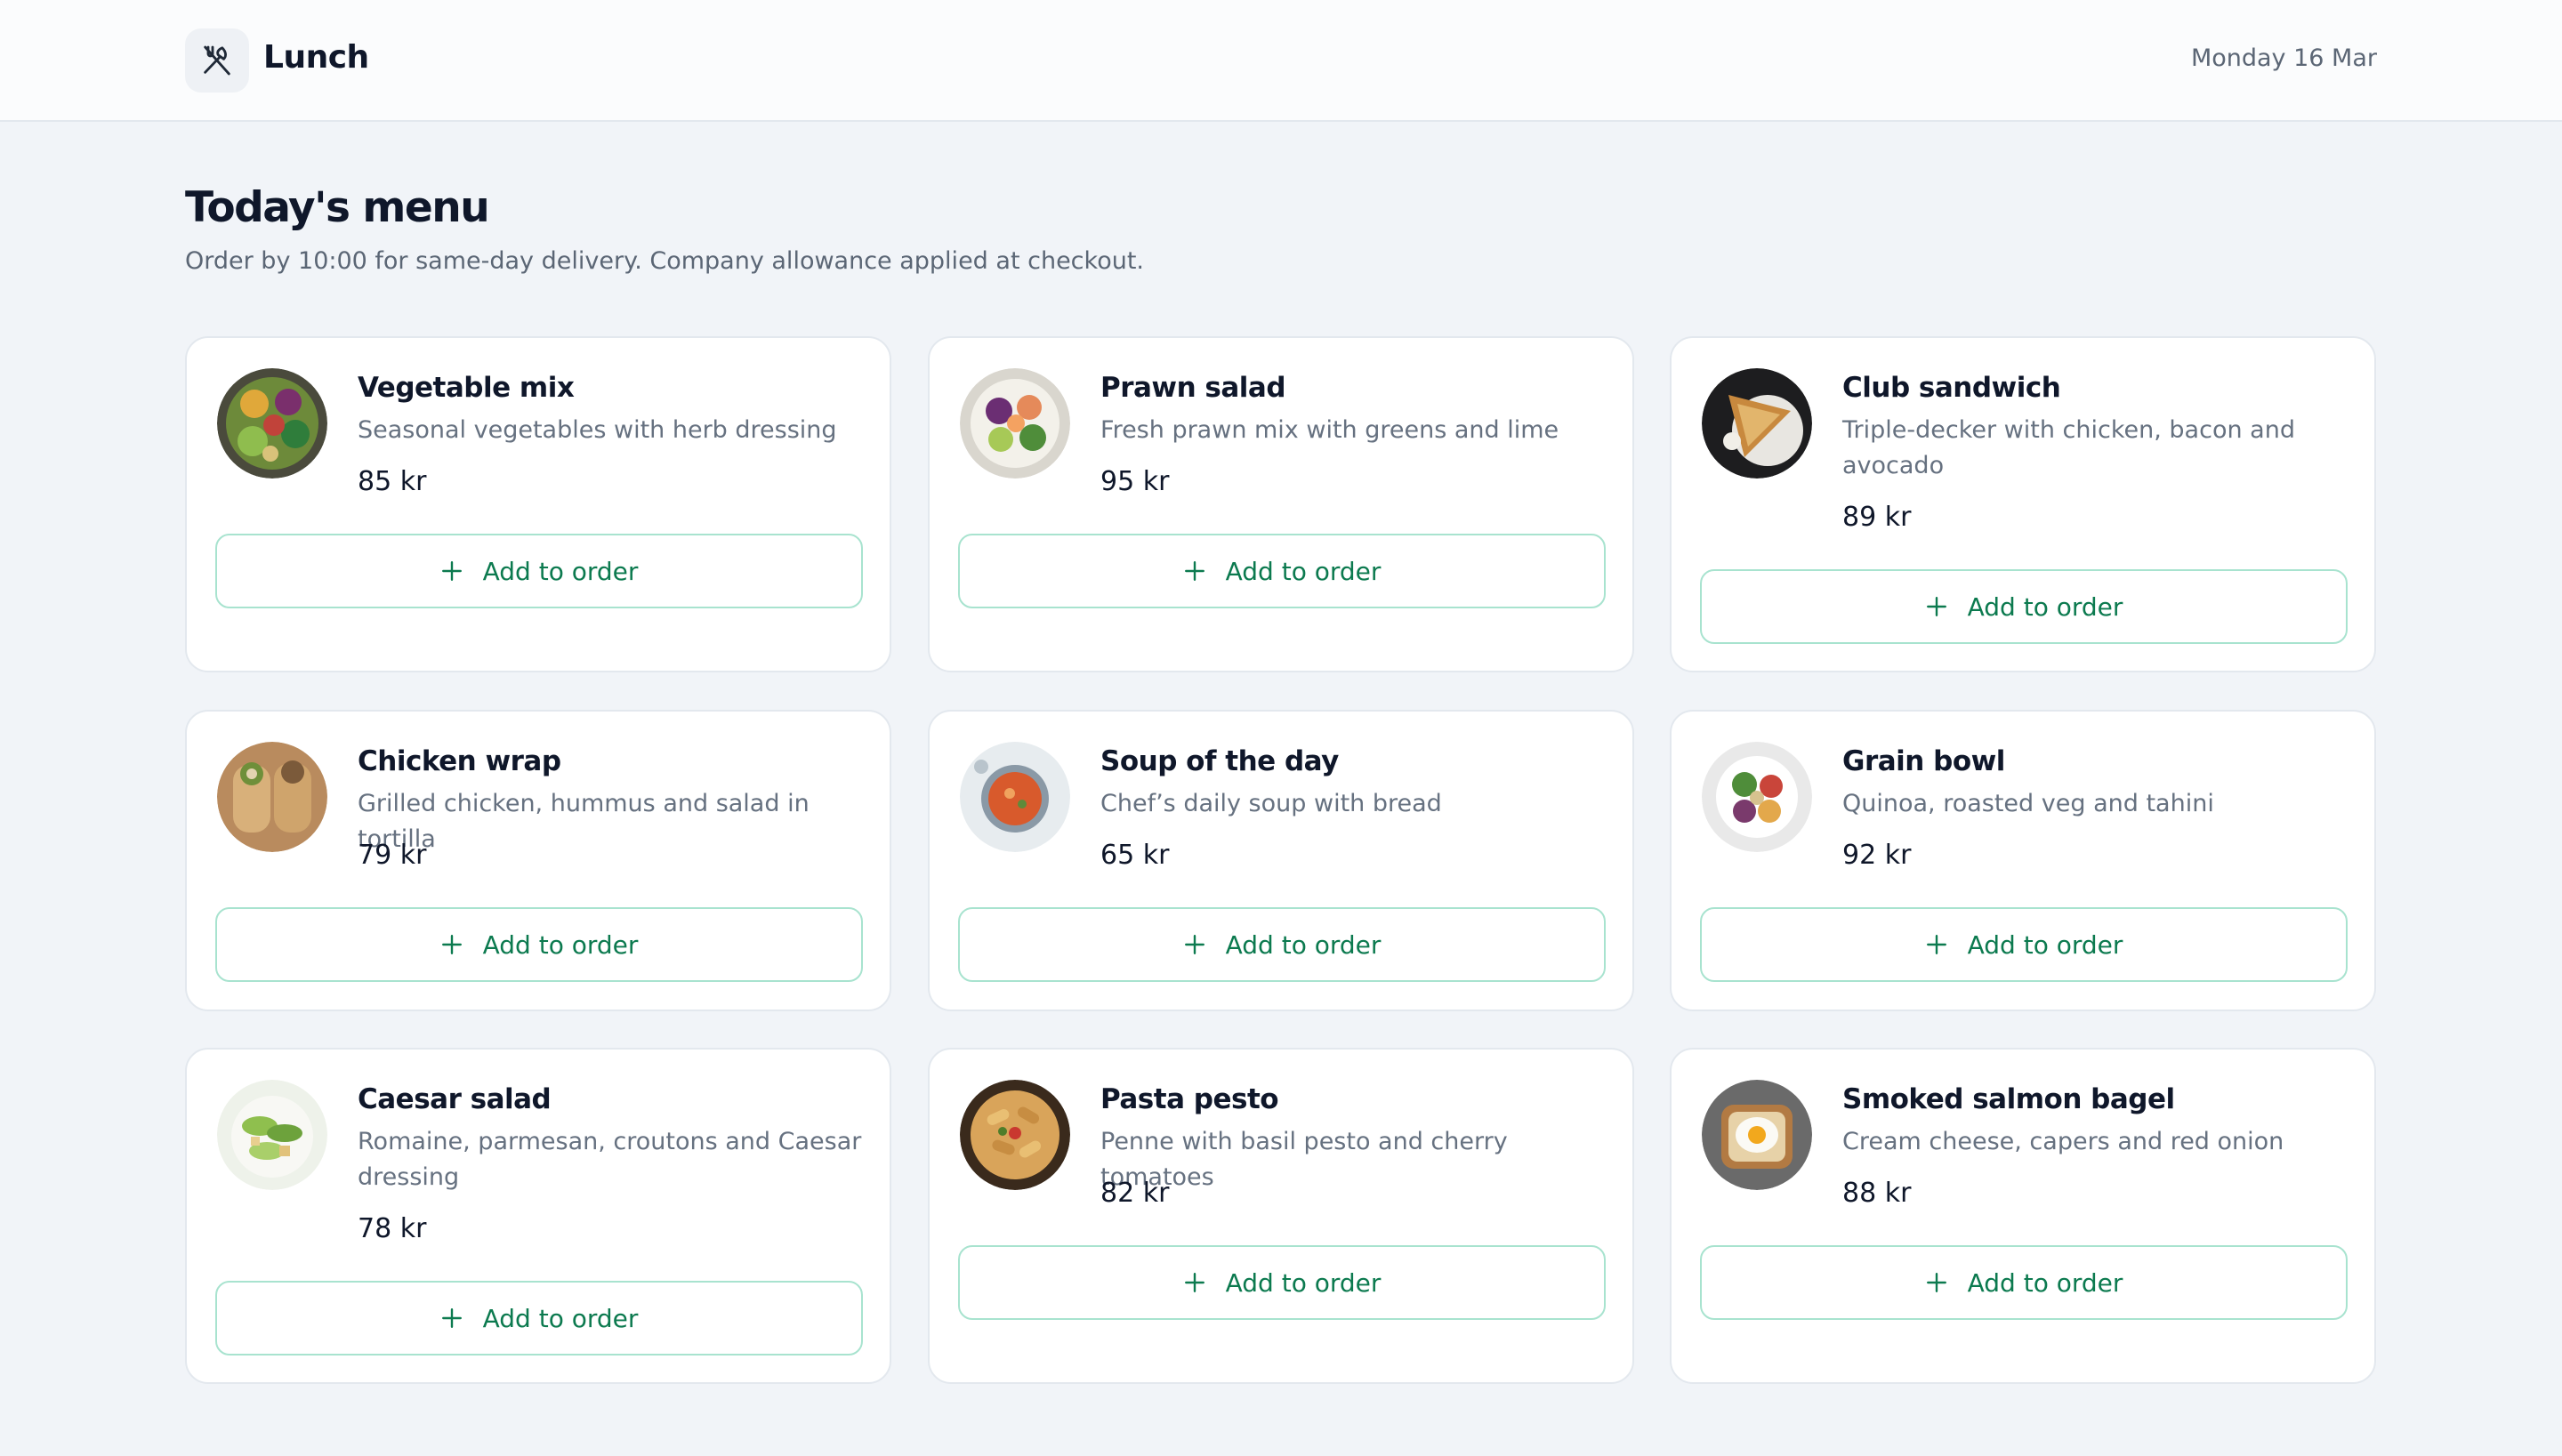 Image resolution: width=2562 pixels, height=1456 pixels. I want to click on club-sandwich-photo, so click(1757, 423).